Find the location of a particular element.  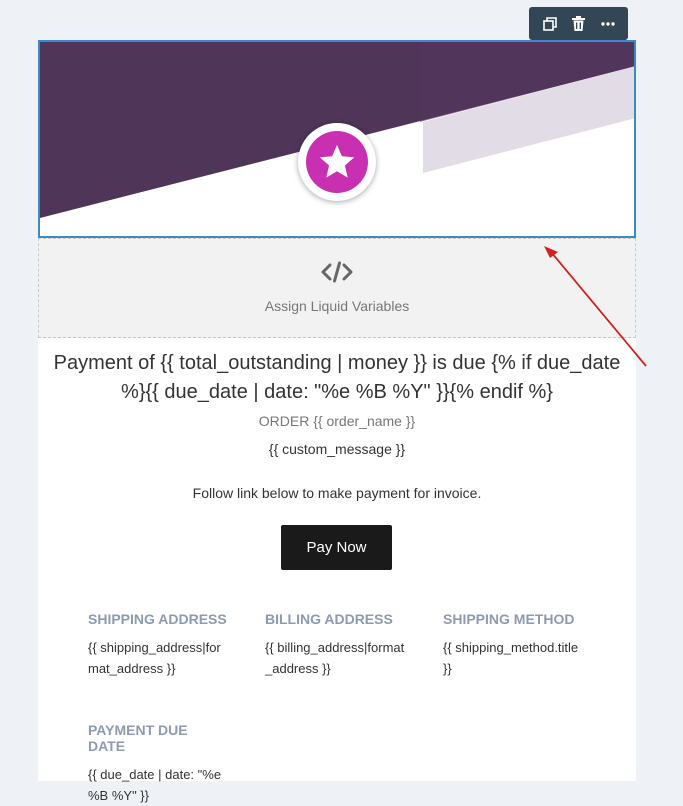

shipping-address-heading: SHIPPING ADDRESS is located at coordinates (157, 619).